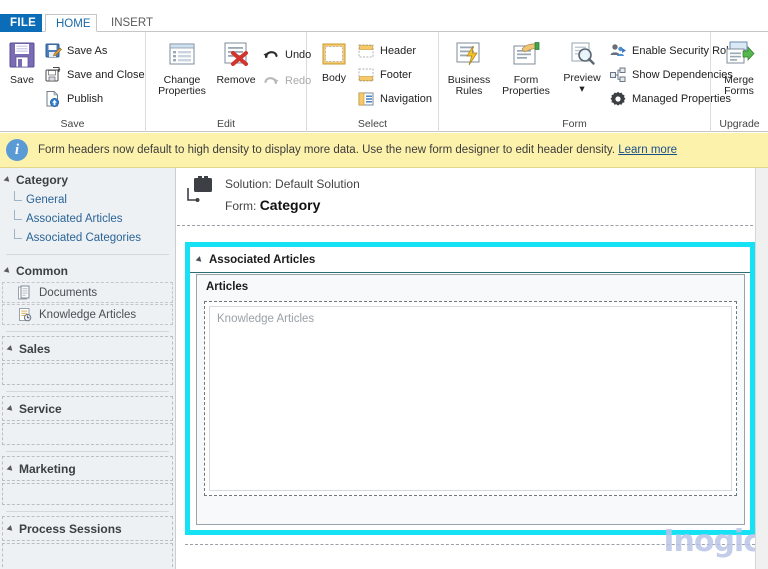 The height and width of the screenshot is (569, 768). I want to click on navigation-label: Navigation, so click(406, 99).